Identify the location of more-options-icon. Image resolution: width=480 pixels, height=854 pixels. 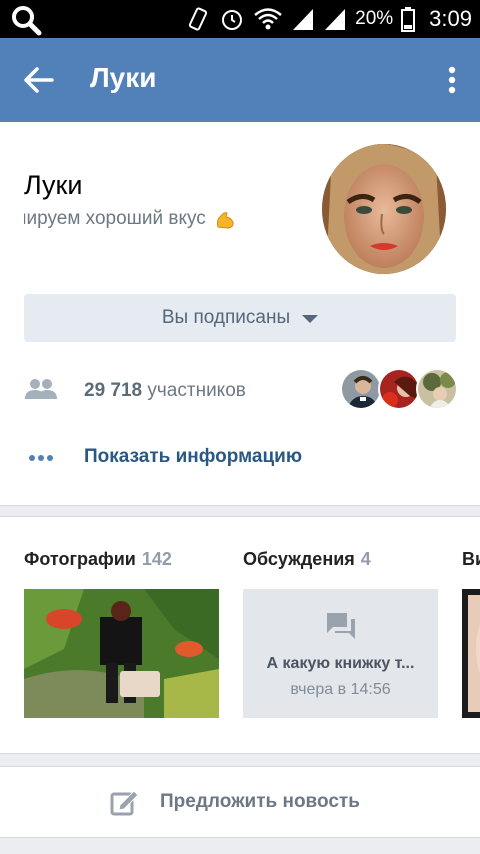
(452, 80).